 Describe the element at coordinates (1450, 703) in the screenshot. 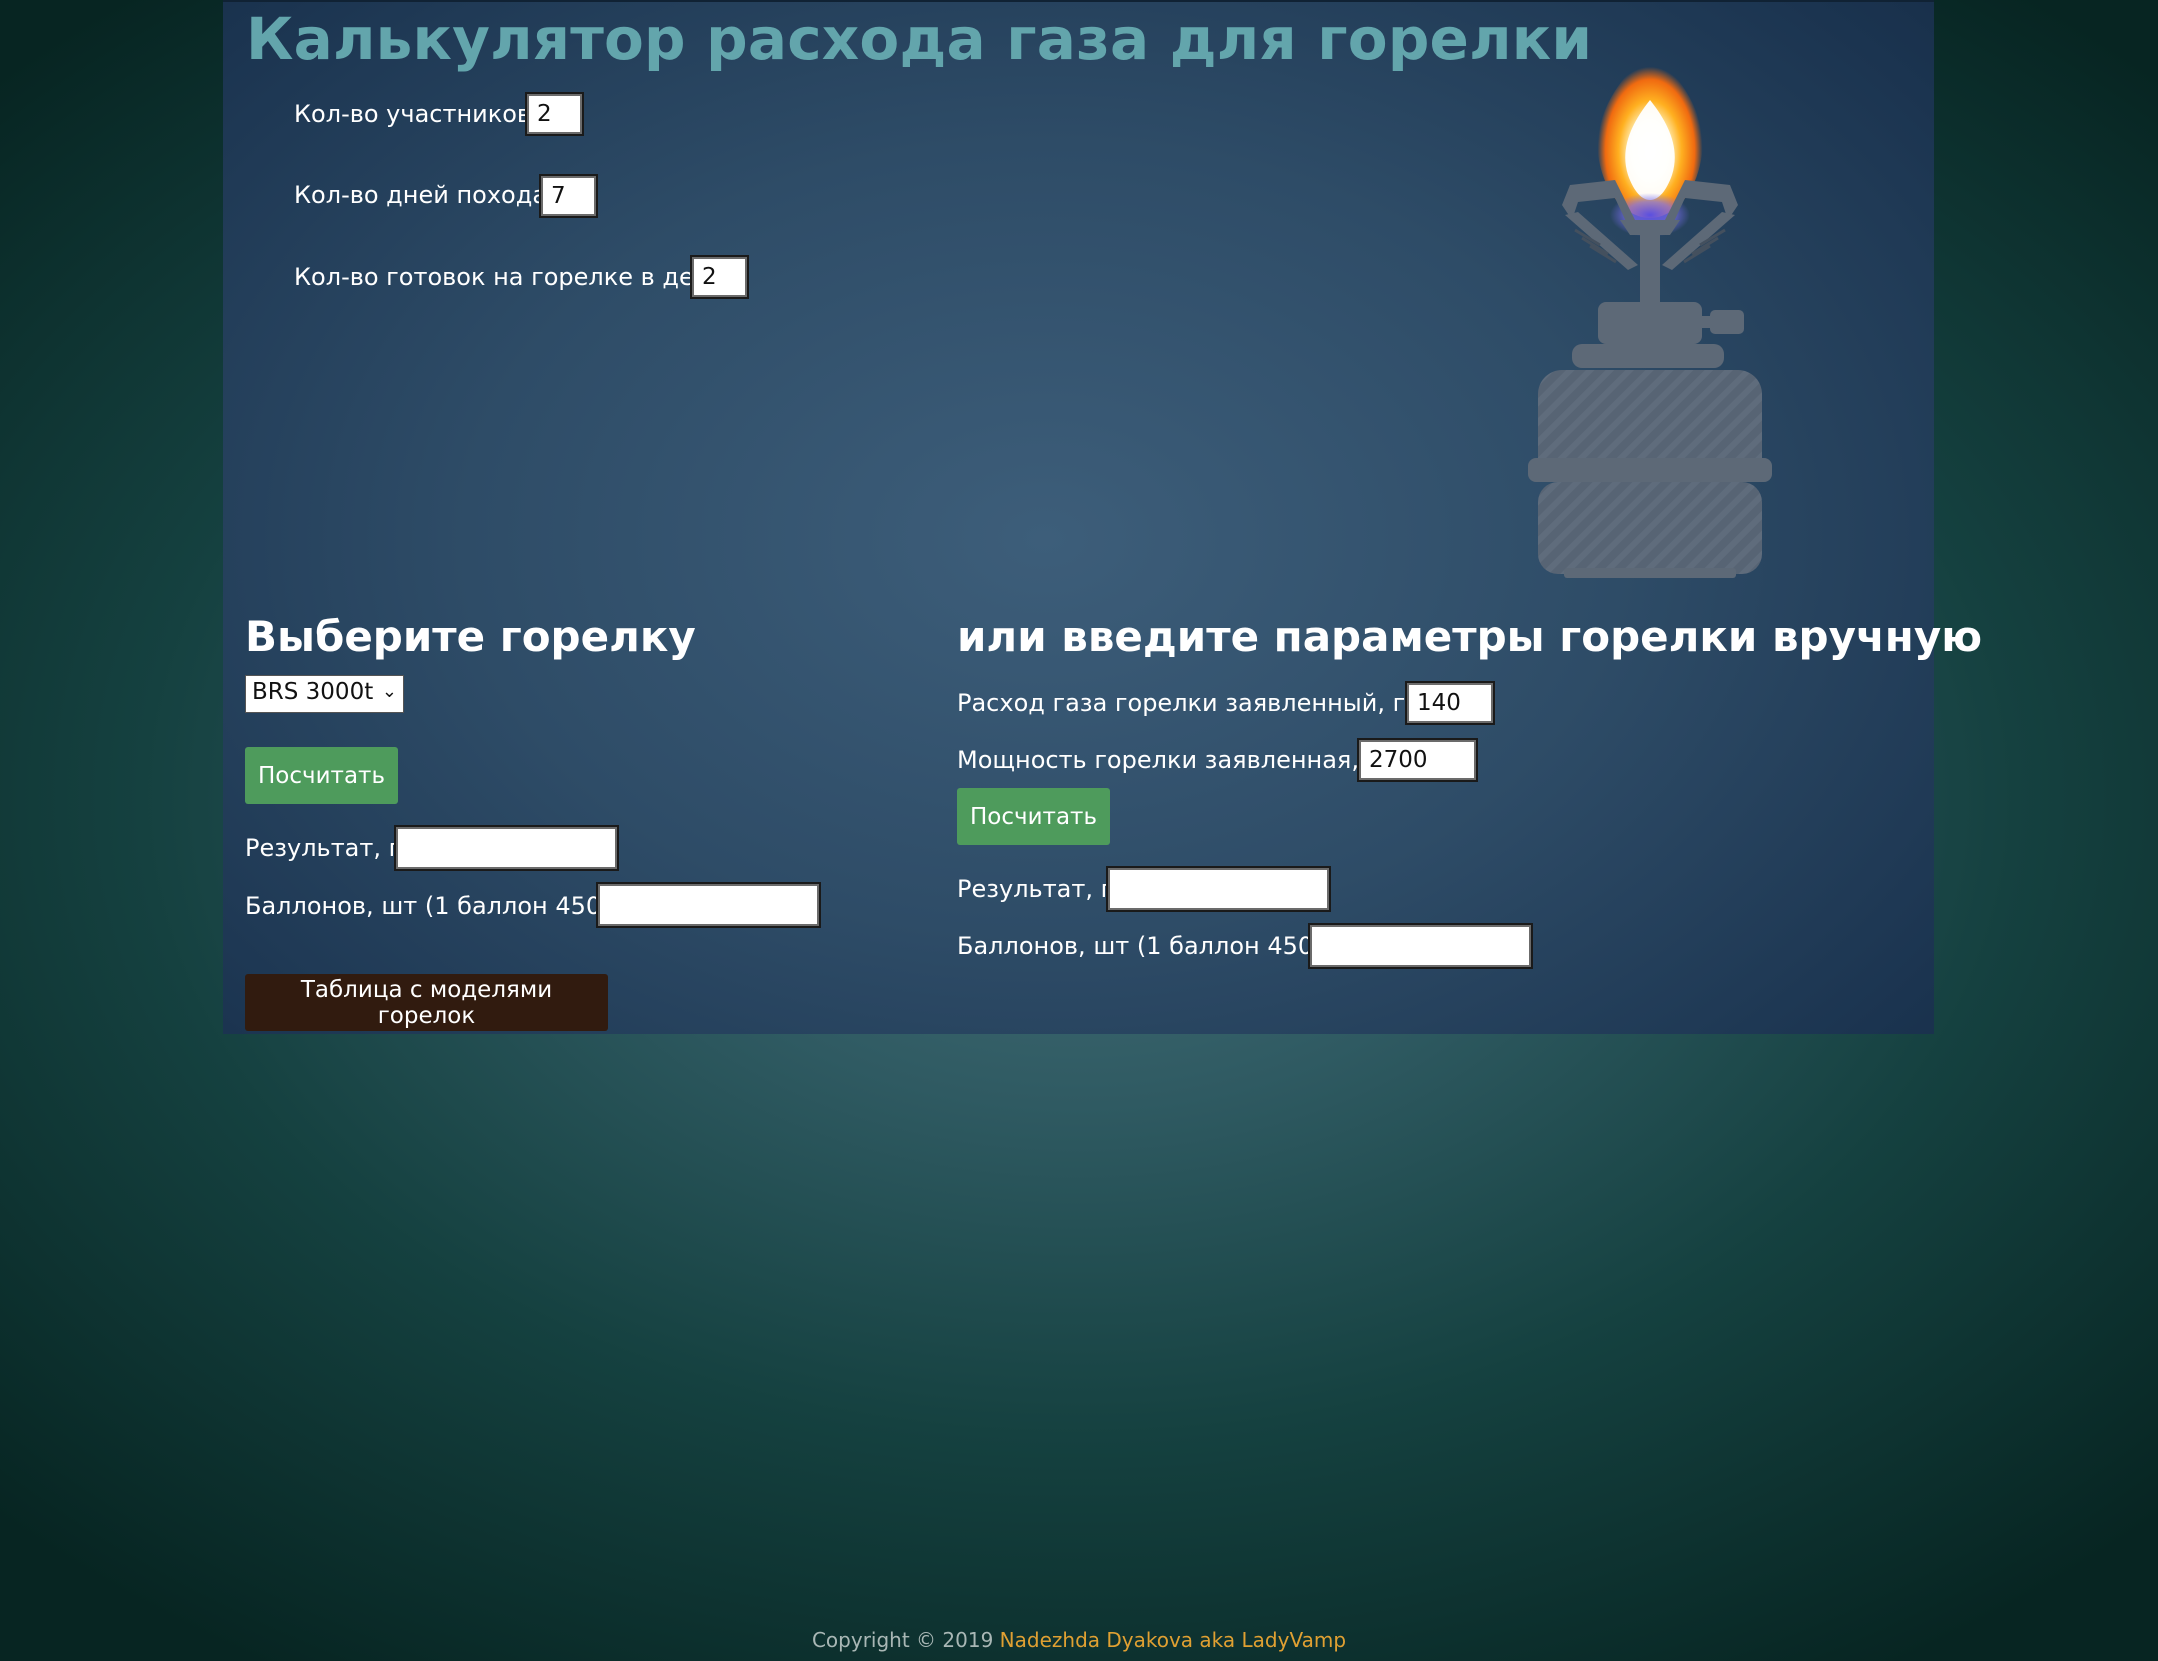

I see `consumption-input` at that location.